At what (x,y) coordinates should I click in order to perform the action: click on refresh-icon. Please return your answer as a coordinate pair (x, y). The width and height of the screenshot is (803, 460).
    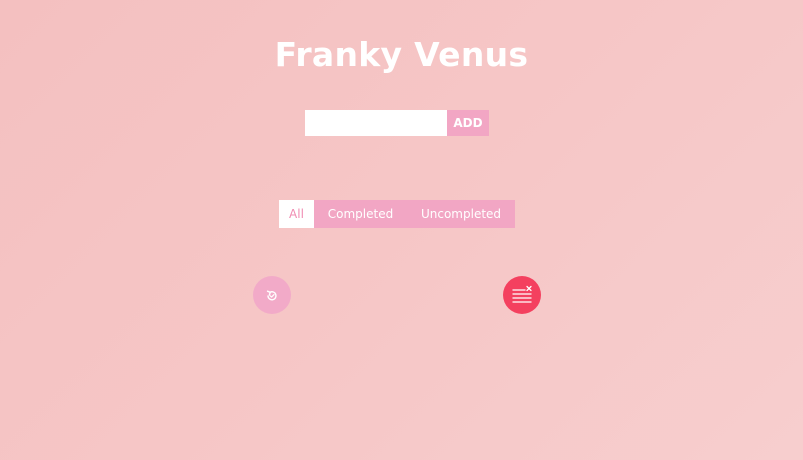
    Looking at the image, I should click on (271, 295).